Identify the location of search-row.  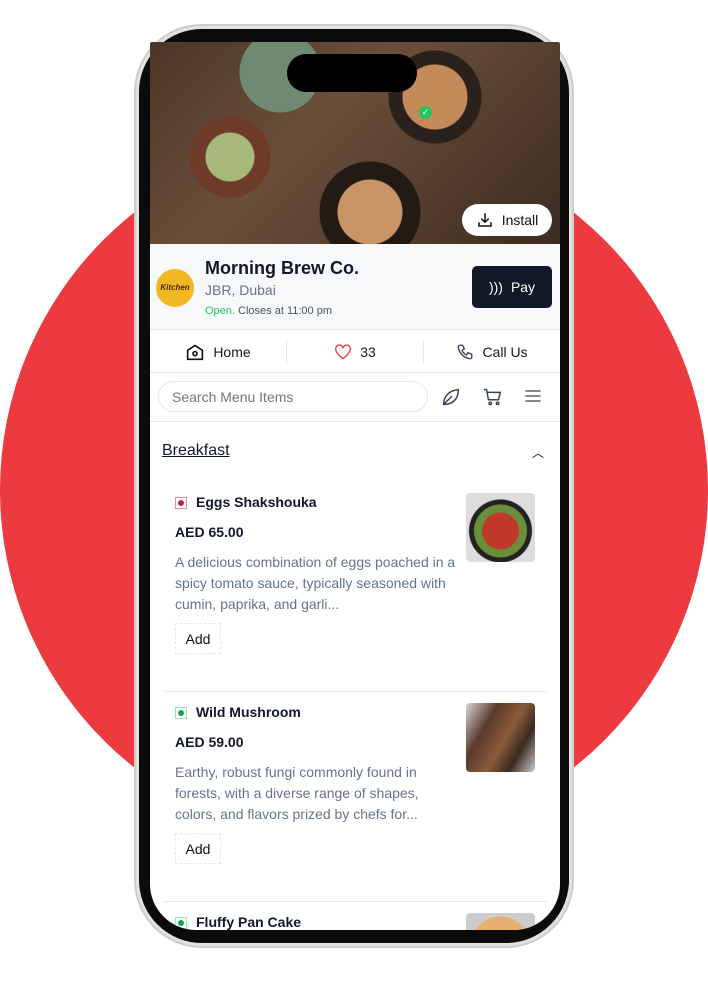
(355, 398).